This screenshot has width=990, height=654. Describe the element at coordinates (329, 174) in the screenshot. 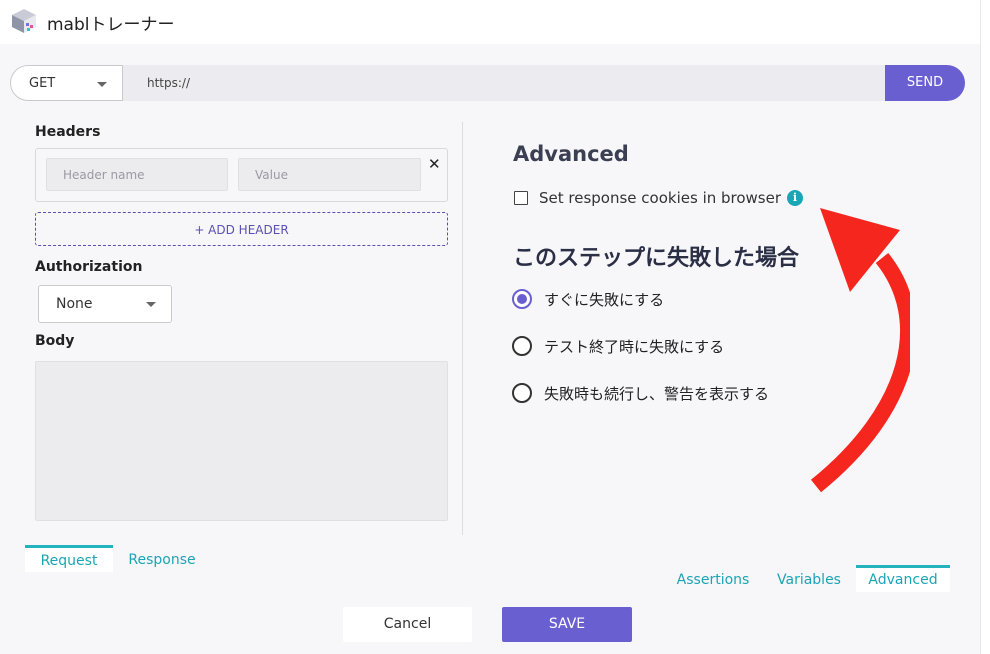

I see `header-value-input: Value` at that location.